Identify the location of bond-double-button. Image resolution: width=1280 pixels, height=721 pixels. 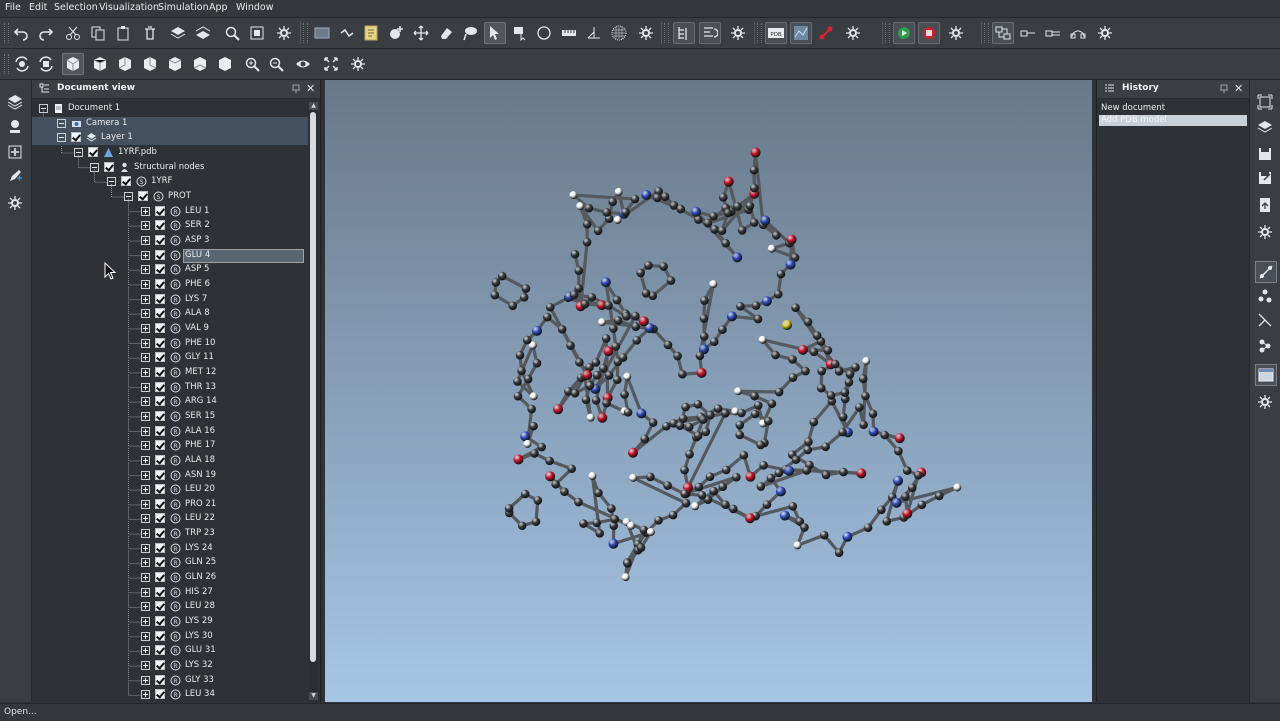
(1053, 33).